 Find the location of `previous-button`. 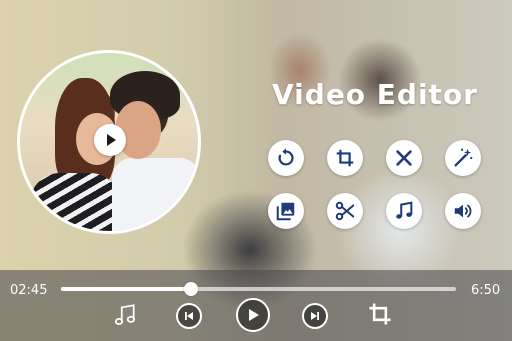

previous-button is located at coordinates (189, 316).